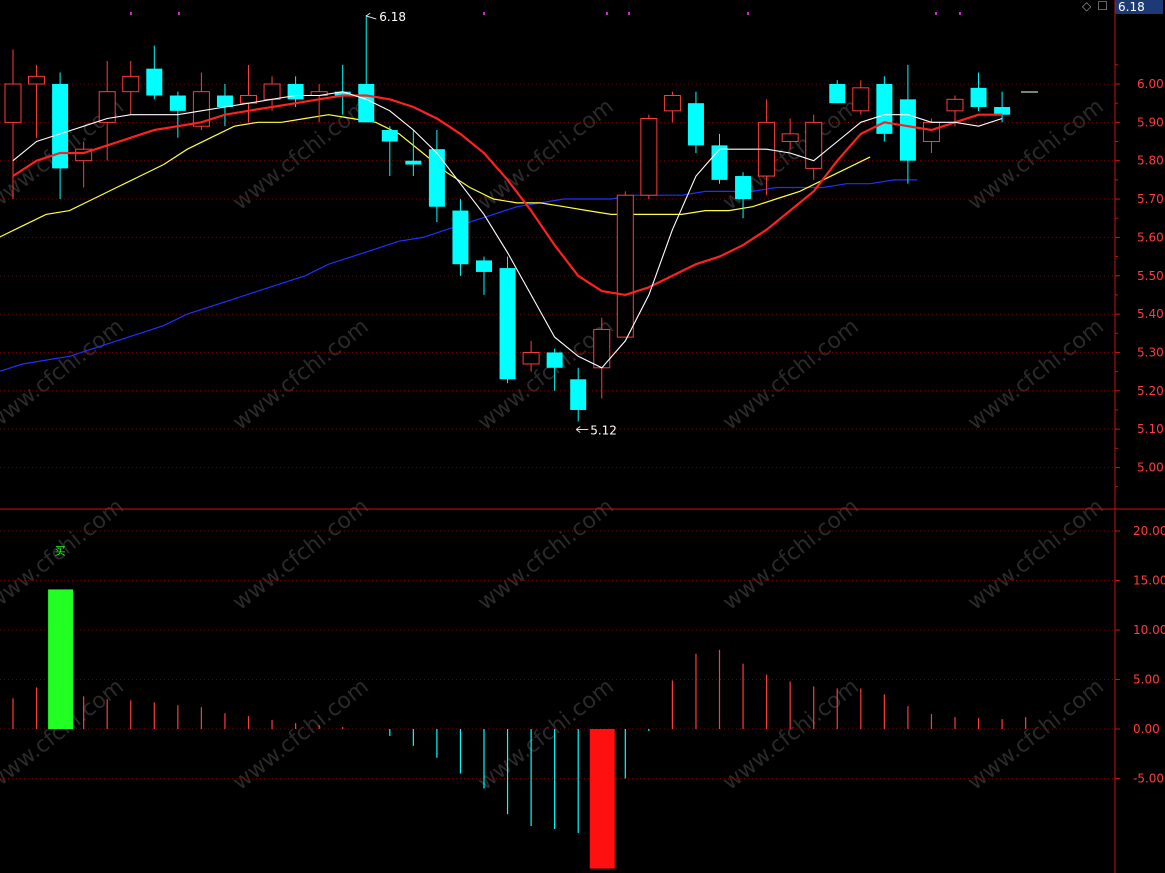 The image size is (1165, 873). What do you see at coordinates (603, 430) in the screenshot?
I see `low-price-label: 5.12` at bounding box center [603, 430].